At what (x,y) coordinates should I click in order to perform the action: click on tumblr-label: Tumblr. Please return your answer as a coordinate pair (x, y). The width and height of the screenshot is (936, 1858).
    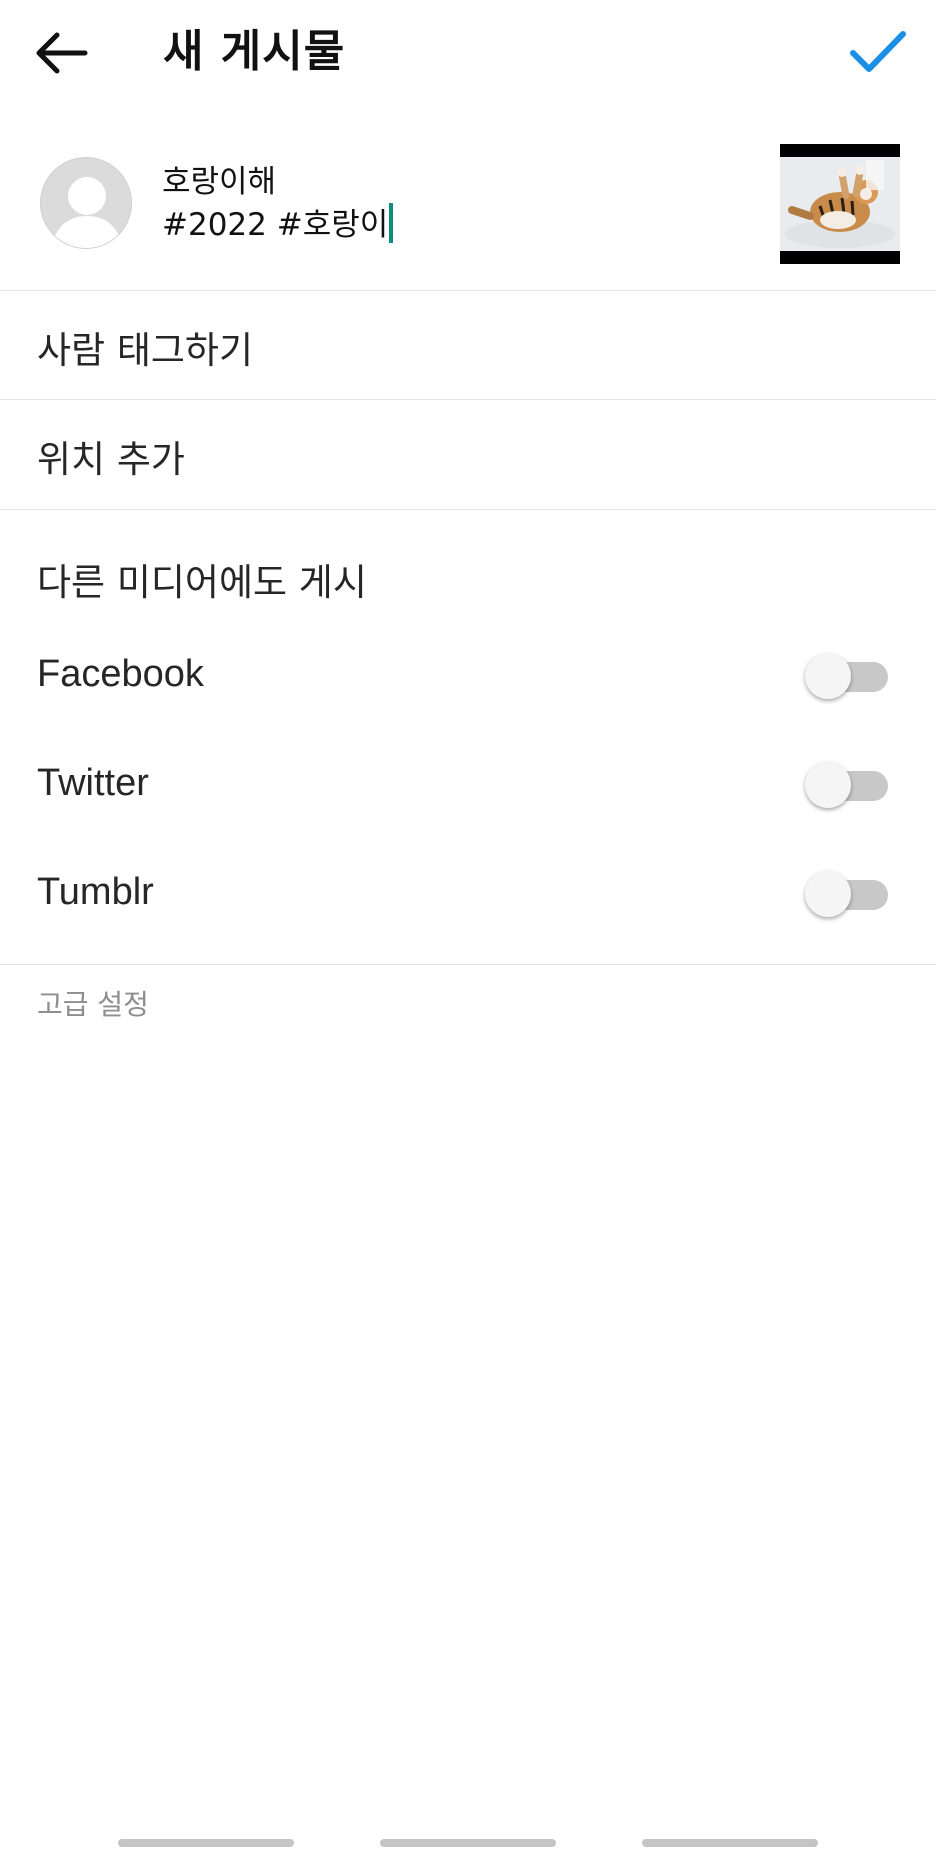
    Looking at the image, I should click on (95, 892).